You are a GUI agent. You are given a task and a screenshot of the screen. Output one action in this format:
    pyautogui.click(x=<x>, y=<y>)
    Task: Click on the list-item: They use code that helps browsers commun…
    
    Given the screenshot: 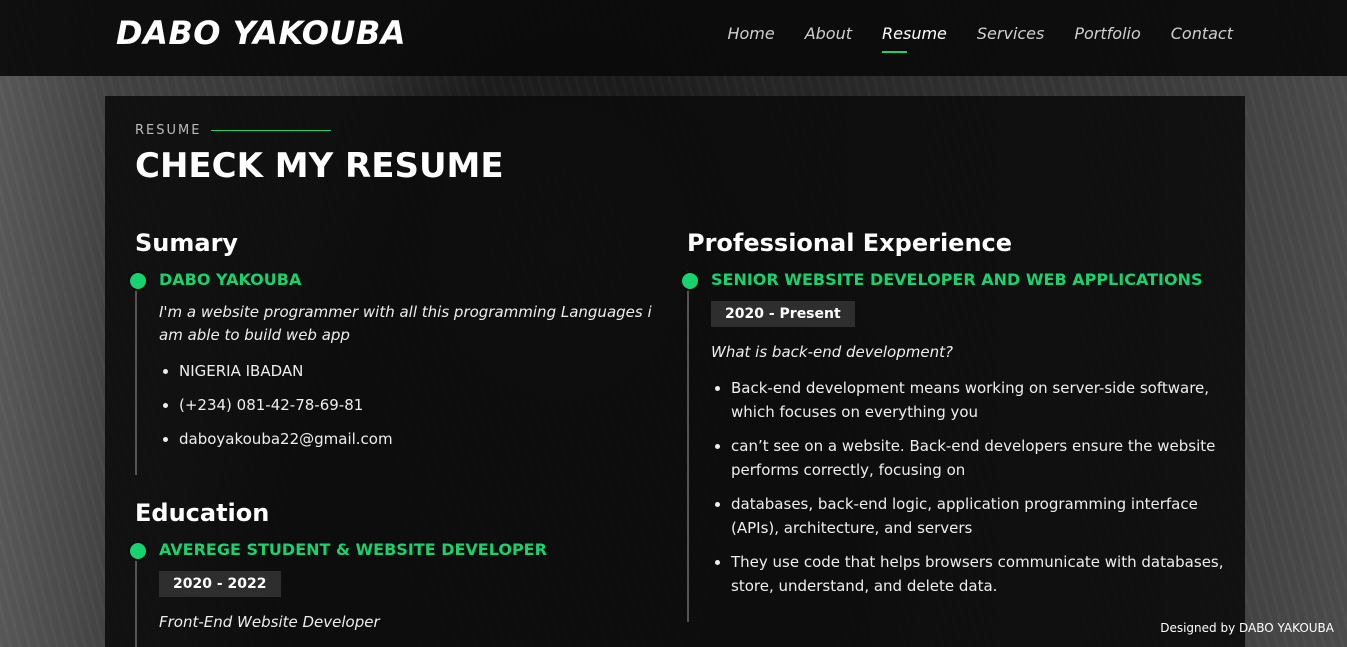 What is the action you would take?
    pyautogui.click(x=979, y=574)
    